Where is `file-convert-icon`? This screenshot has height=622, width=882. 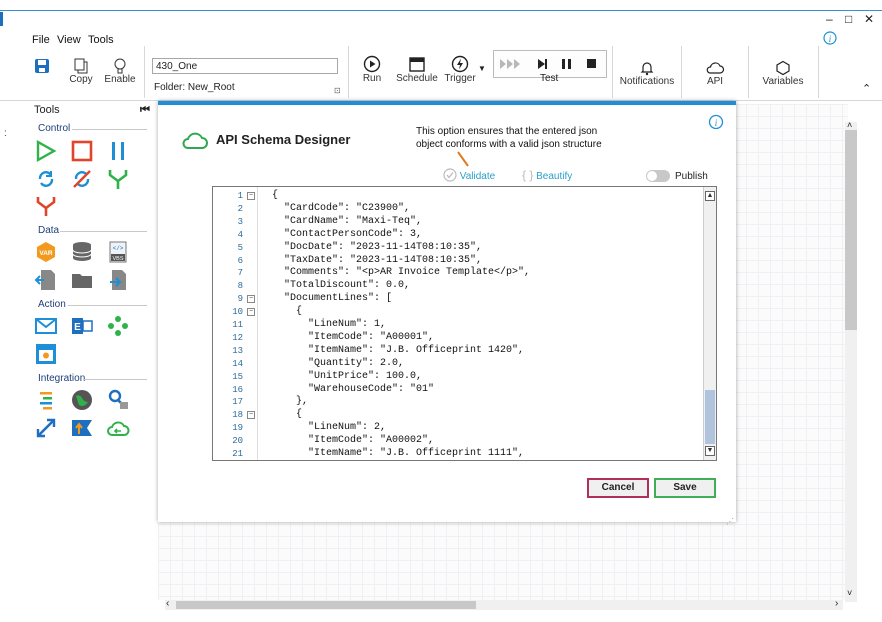 file-convert-icon is located at coordinates (46, 280).